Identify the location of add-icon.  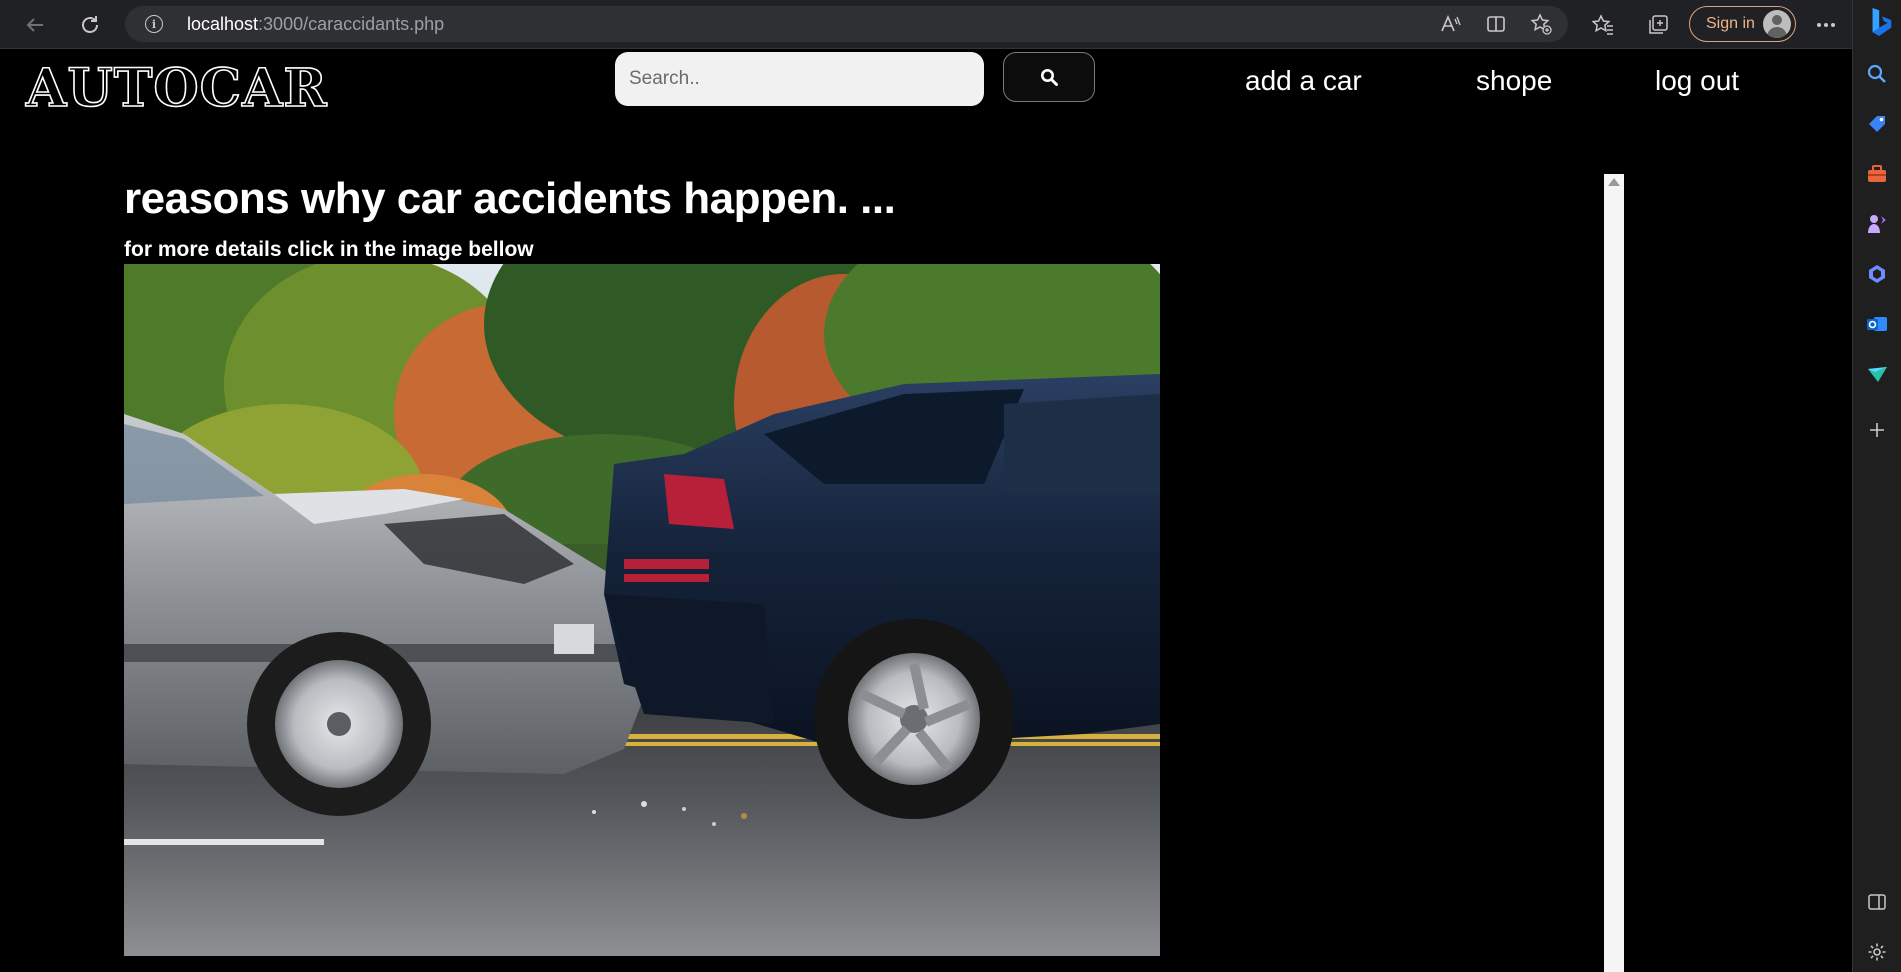
(1877, 430).